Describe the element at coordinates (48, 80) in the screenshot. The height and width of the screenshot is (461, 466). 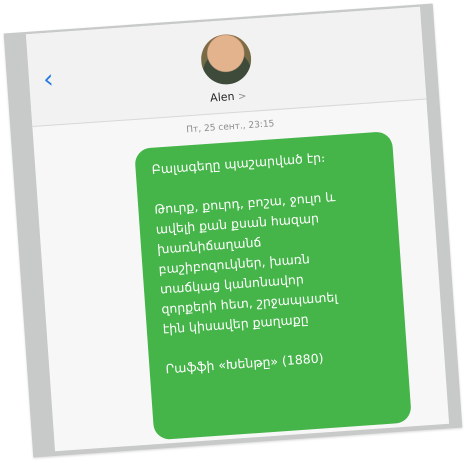
I see `chevron-left-icon: ‹` at that location.